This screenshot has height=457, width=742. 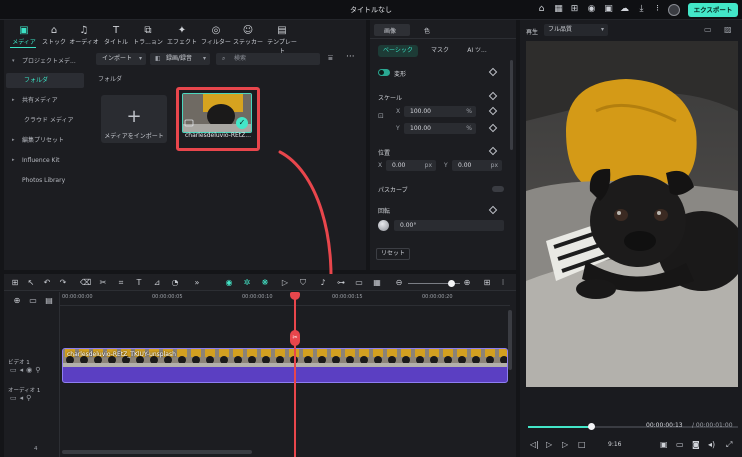 I want to click on select-tool-icon: ↖, so click(x=31, y=283).